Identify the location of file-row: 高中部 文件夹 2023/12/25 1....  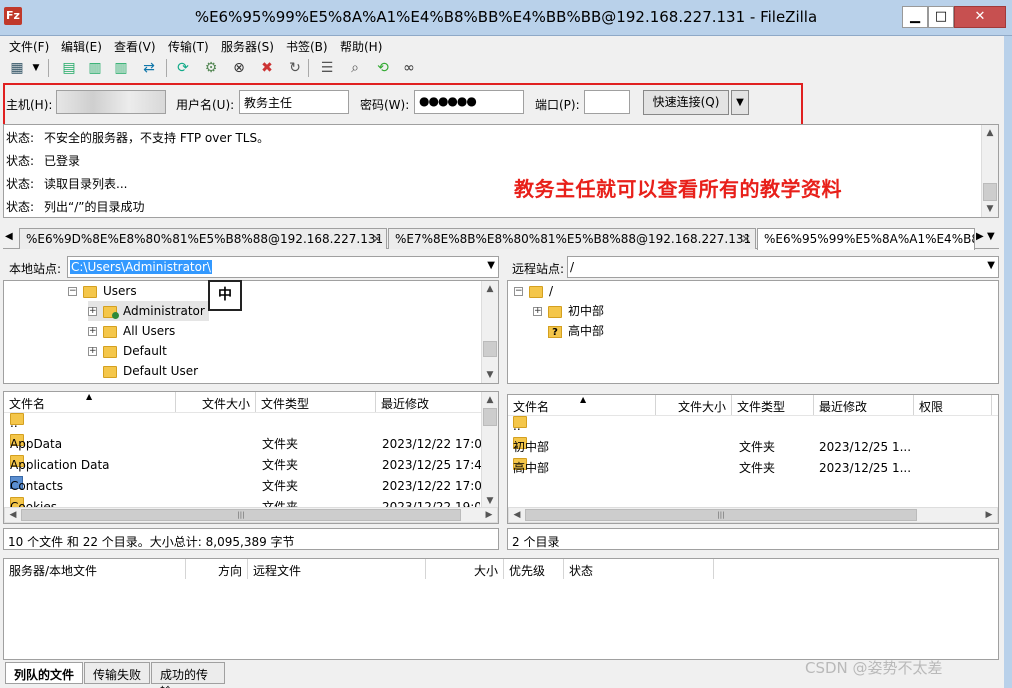
(753, 468).